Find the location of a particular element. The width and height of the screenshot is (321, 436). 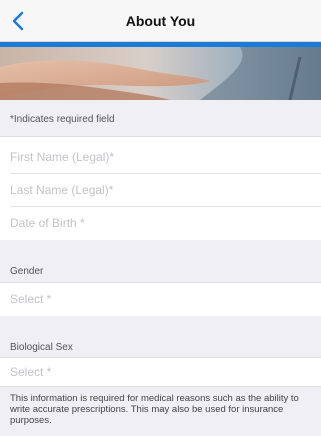

gender-section: Gender is located at coordinates (160, 261).